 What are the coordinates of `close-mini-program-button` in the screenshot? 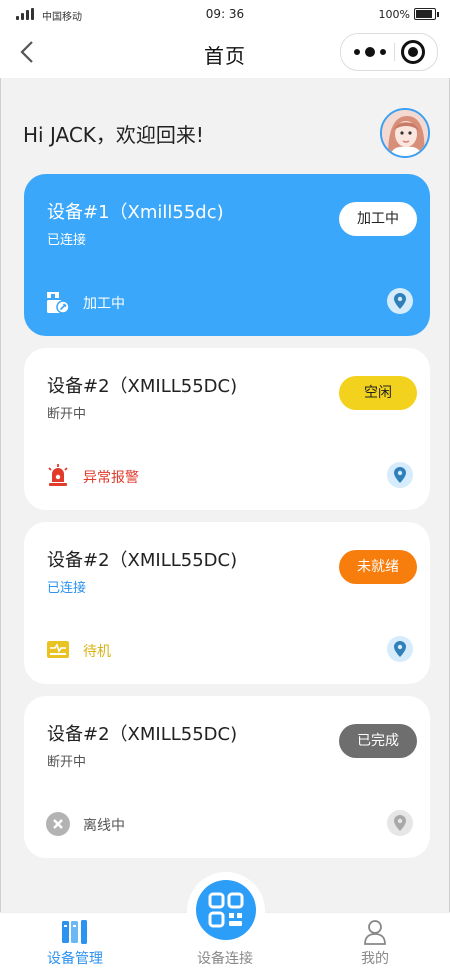 It's located at (413, 52).